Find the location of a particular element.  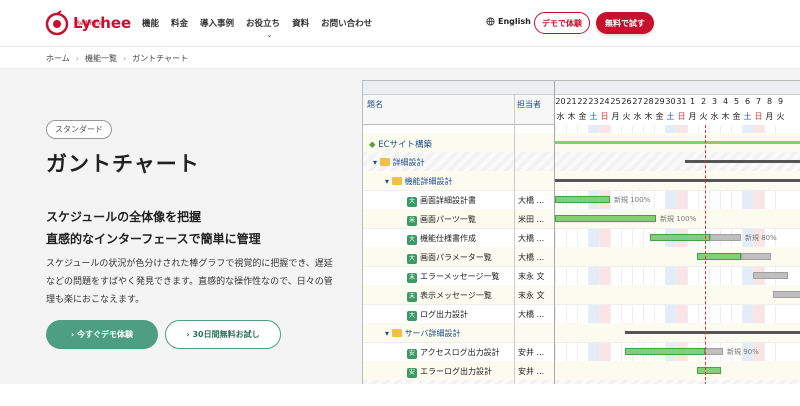

task-name: ▾ 機能詳細設計 is located at coordinates (419, 181).